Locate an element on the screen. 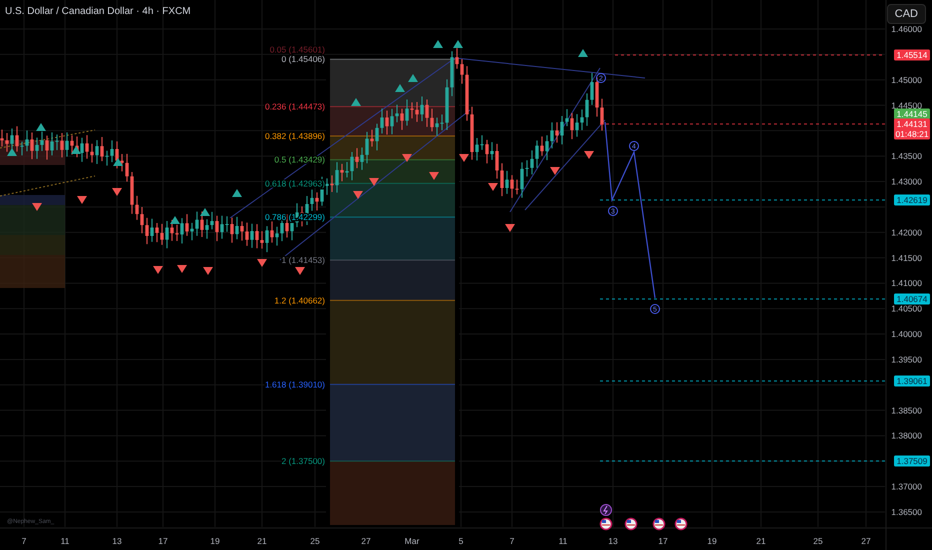  fib-level-label: 1.2 (1.40662) is located at coordinates (299, 300).